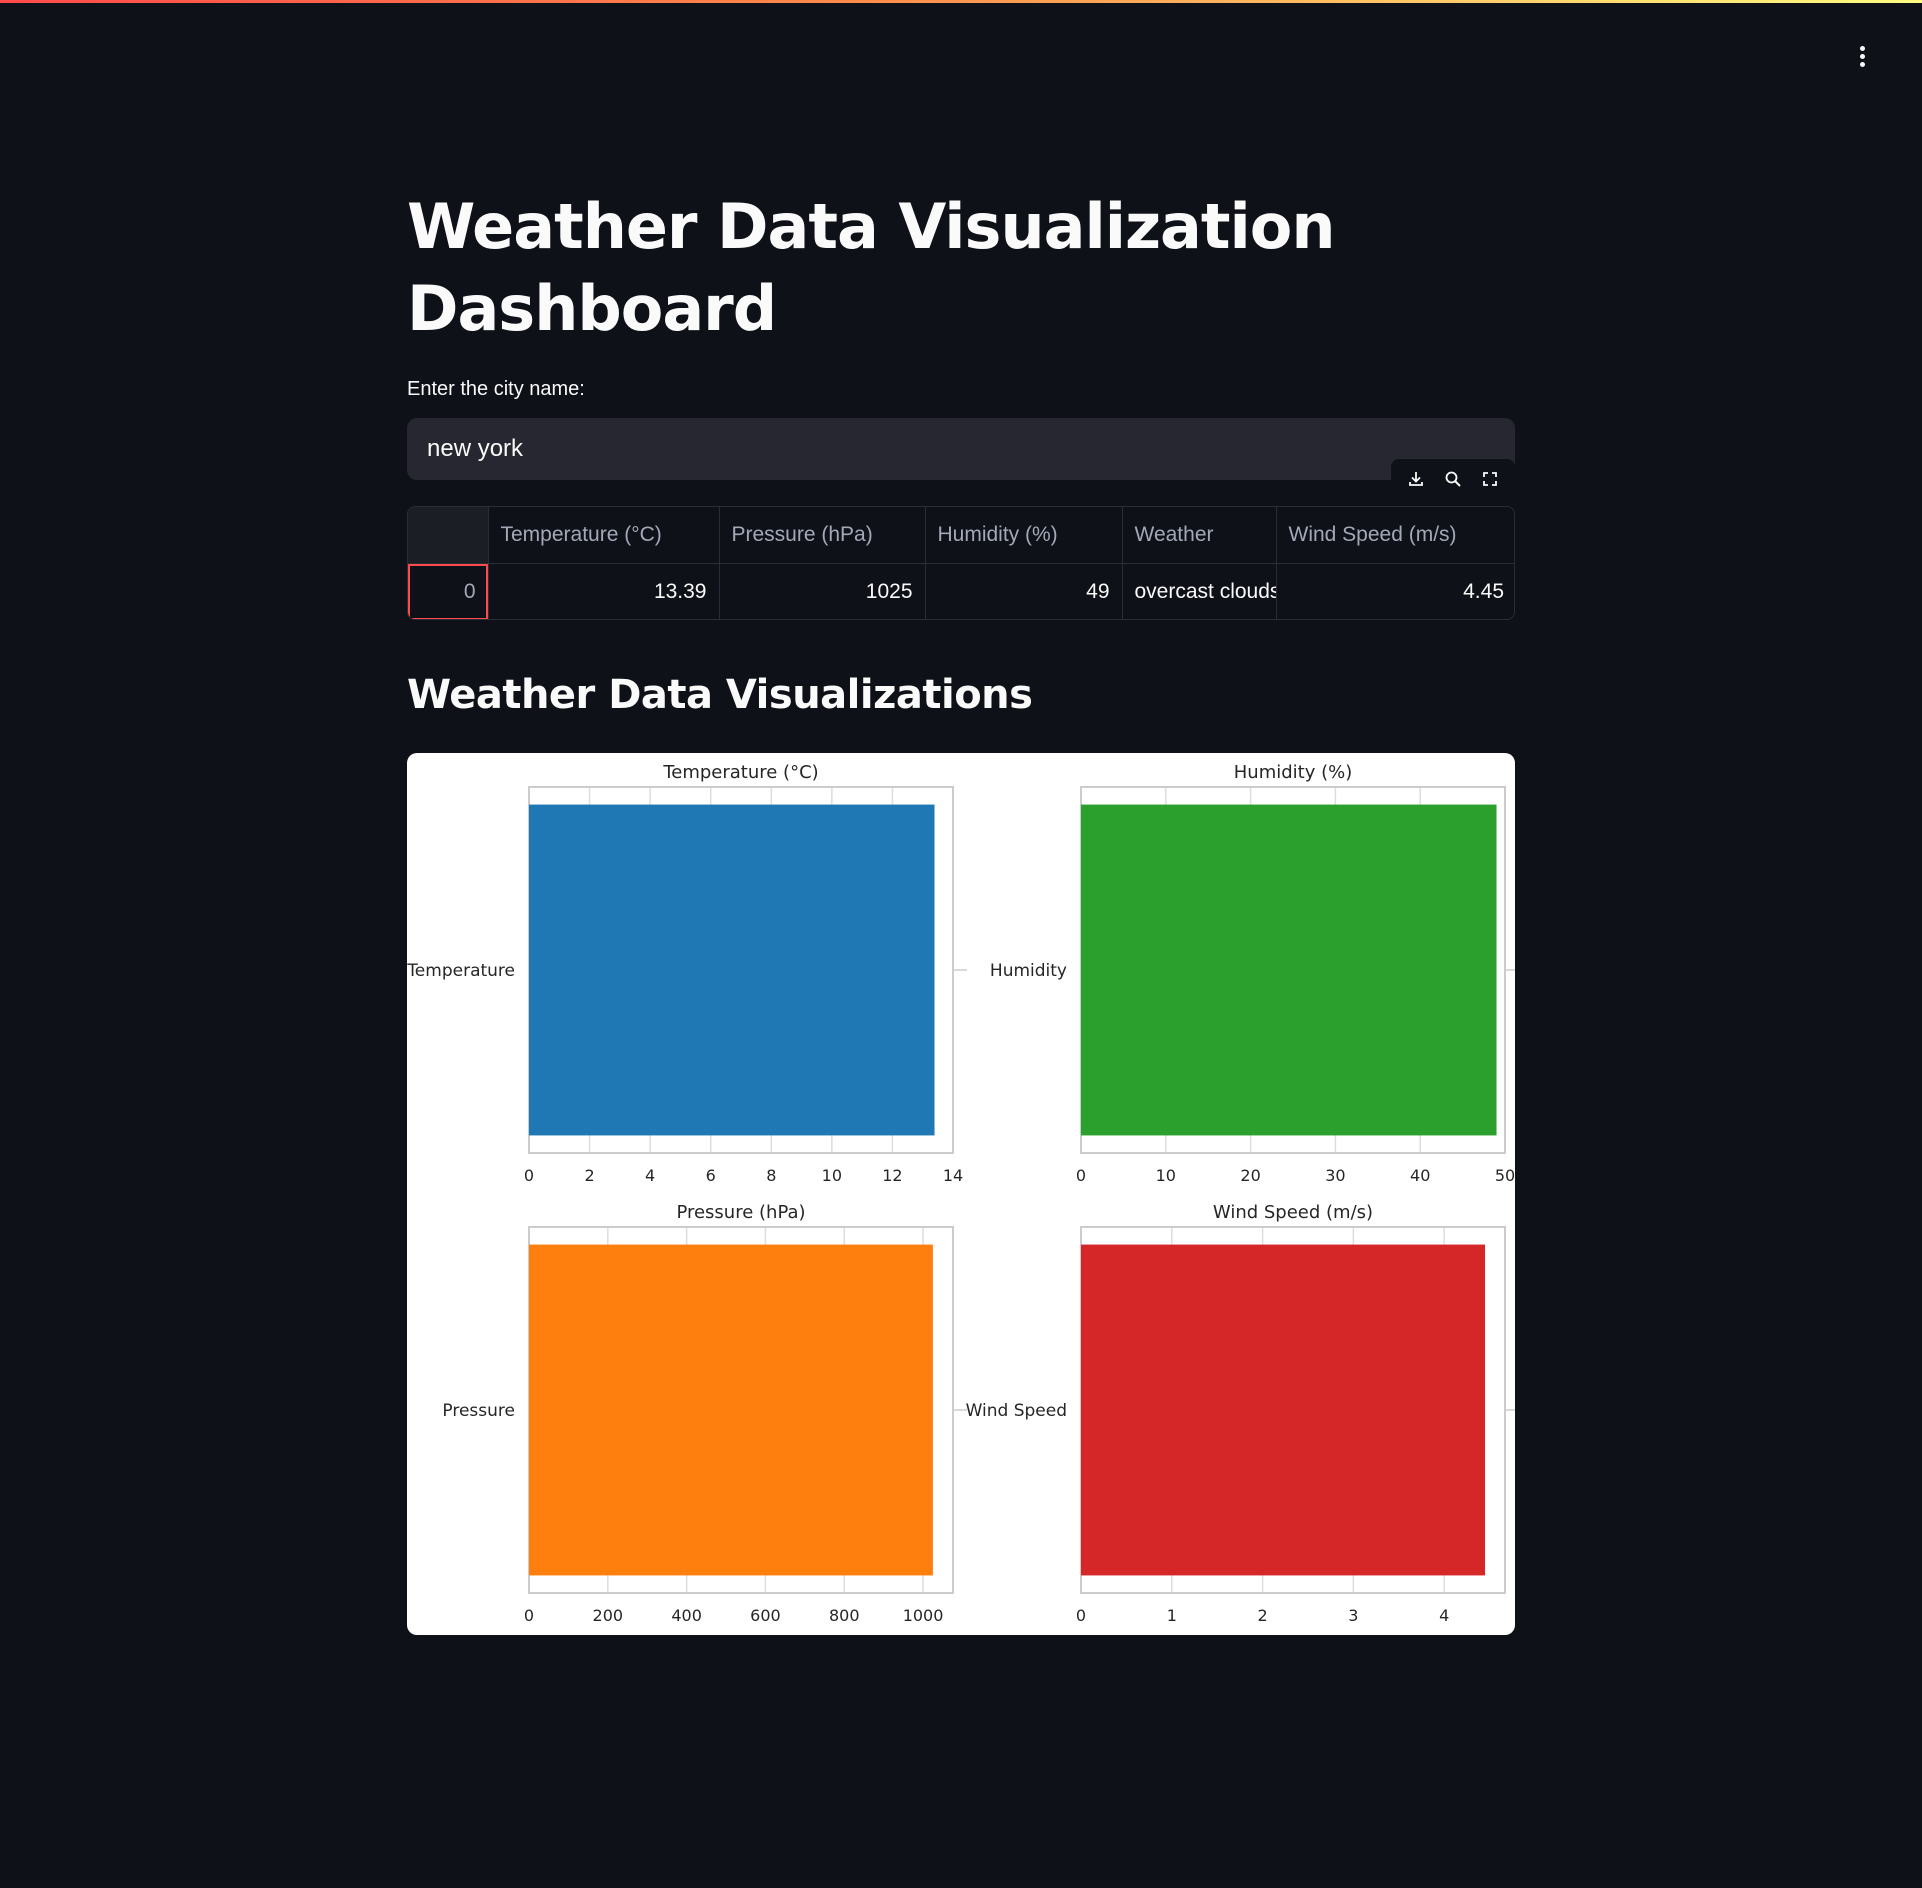 This screenshot has width=1922, height=1888. Describe the element at coordinates (1395, 535) in the screenshot. I see `column-header-wind-speed: Wind Speed (m/s)` at that location.